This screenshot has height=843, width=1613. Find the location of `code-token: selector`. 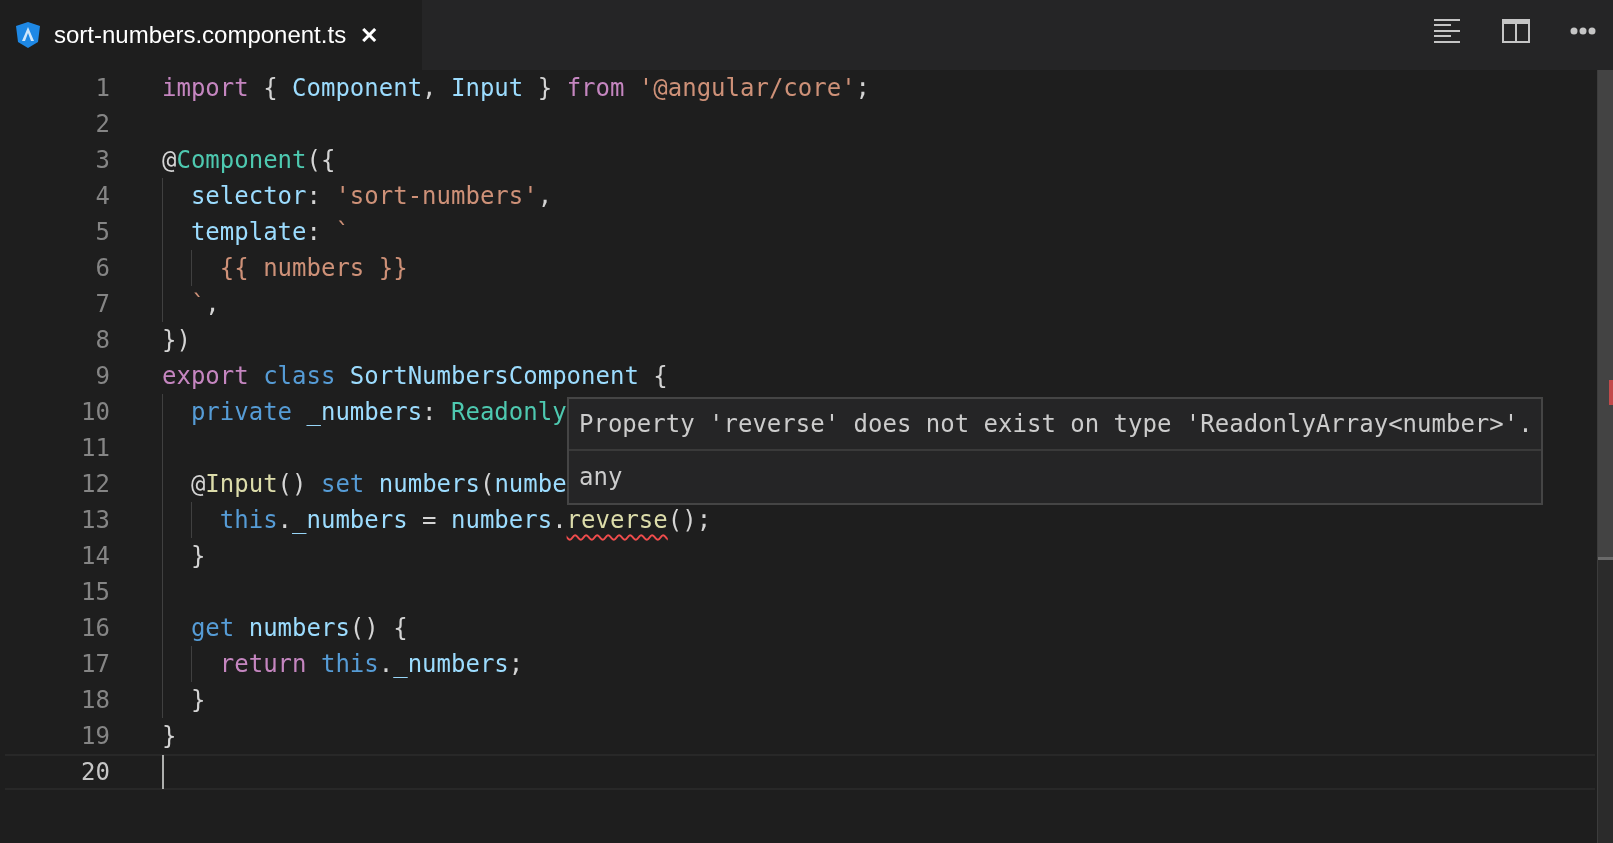

code-token: selector is located at coordinates (248, 196).